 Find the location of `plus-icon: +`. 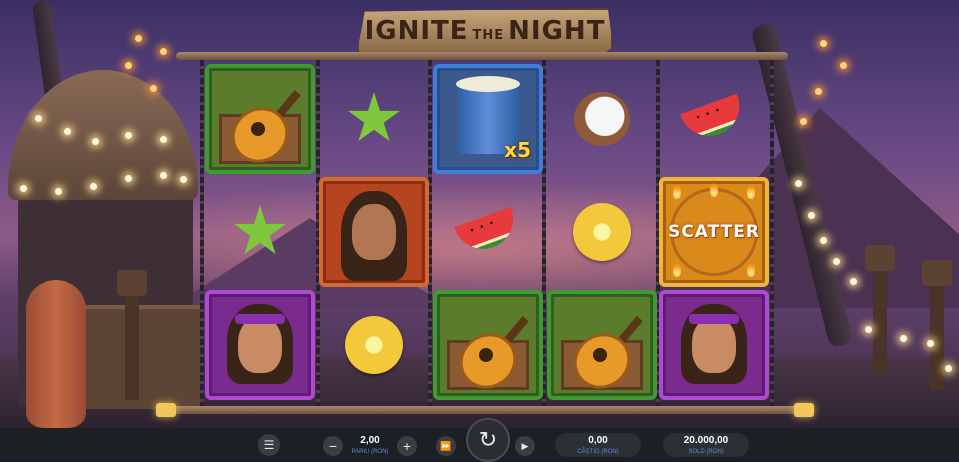

plus-icon: + is located at coordinates (407, 446).